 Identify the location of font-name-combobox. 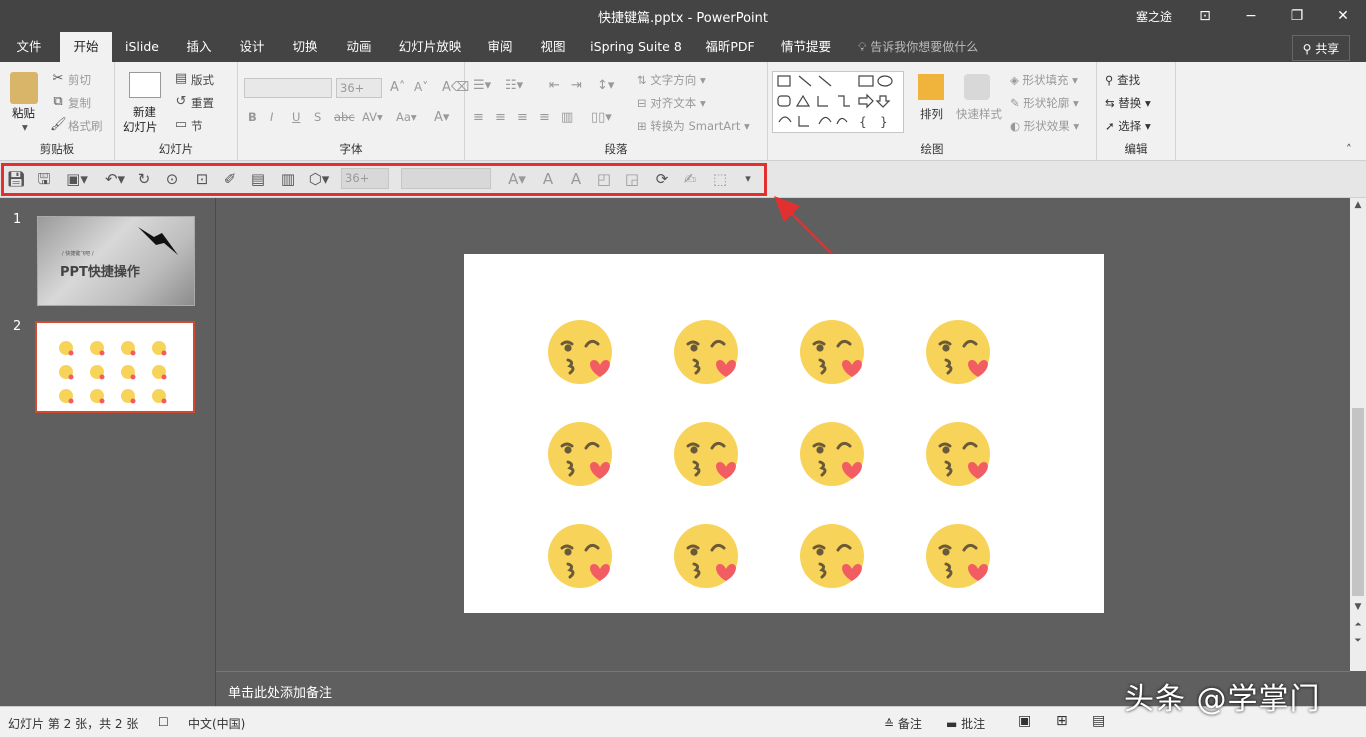
(288, 88).